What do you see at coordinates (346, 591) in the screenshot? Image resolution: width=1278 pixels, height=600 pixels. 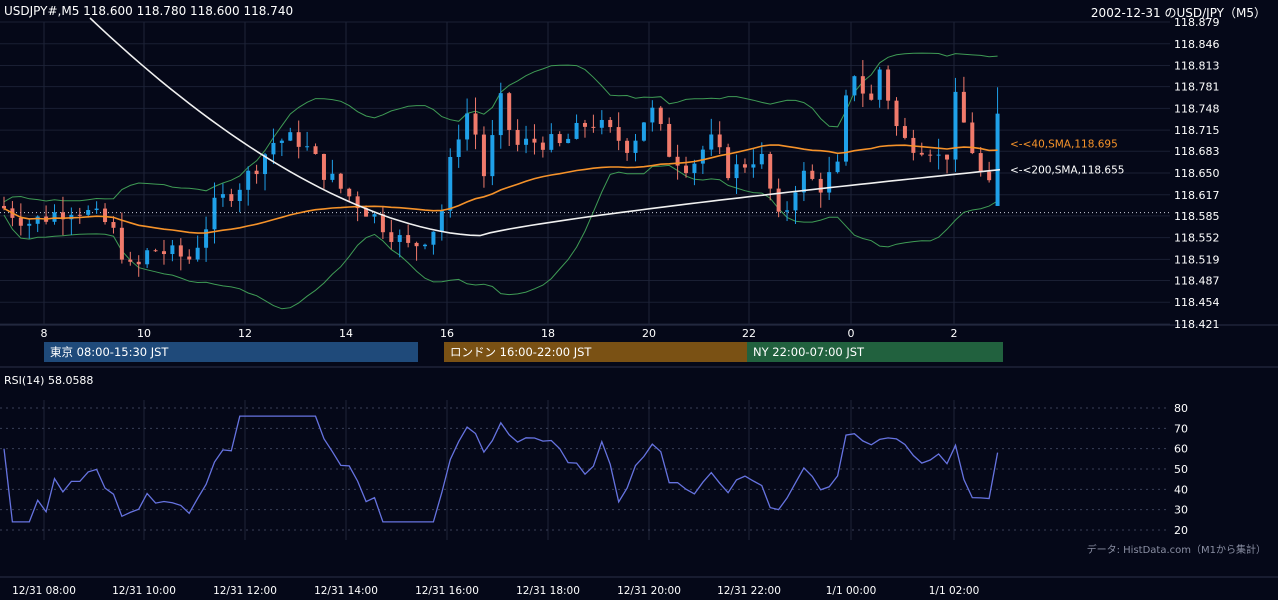 I see `rsi-time-tick-label: 12/31 14:00` at bounding box center [346, 591].